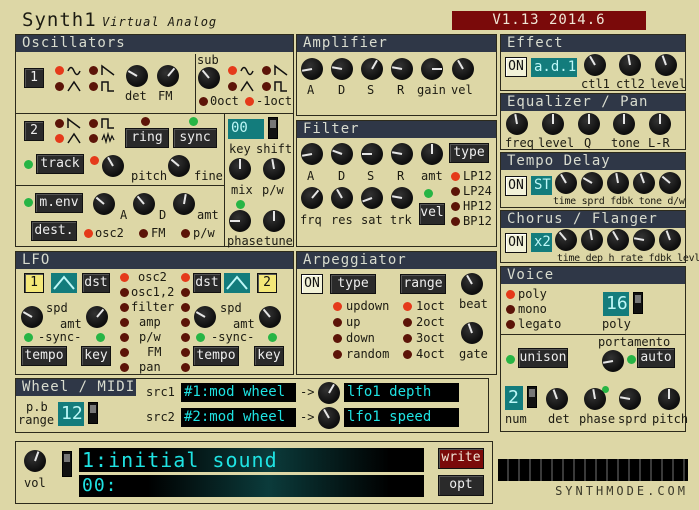 This screenshot has height=510, width=699. Describe the element at coordinates (185, 292) in the screenshot. I see `lfo2-dst-osc12-led` at that location.